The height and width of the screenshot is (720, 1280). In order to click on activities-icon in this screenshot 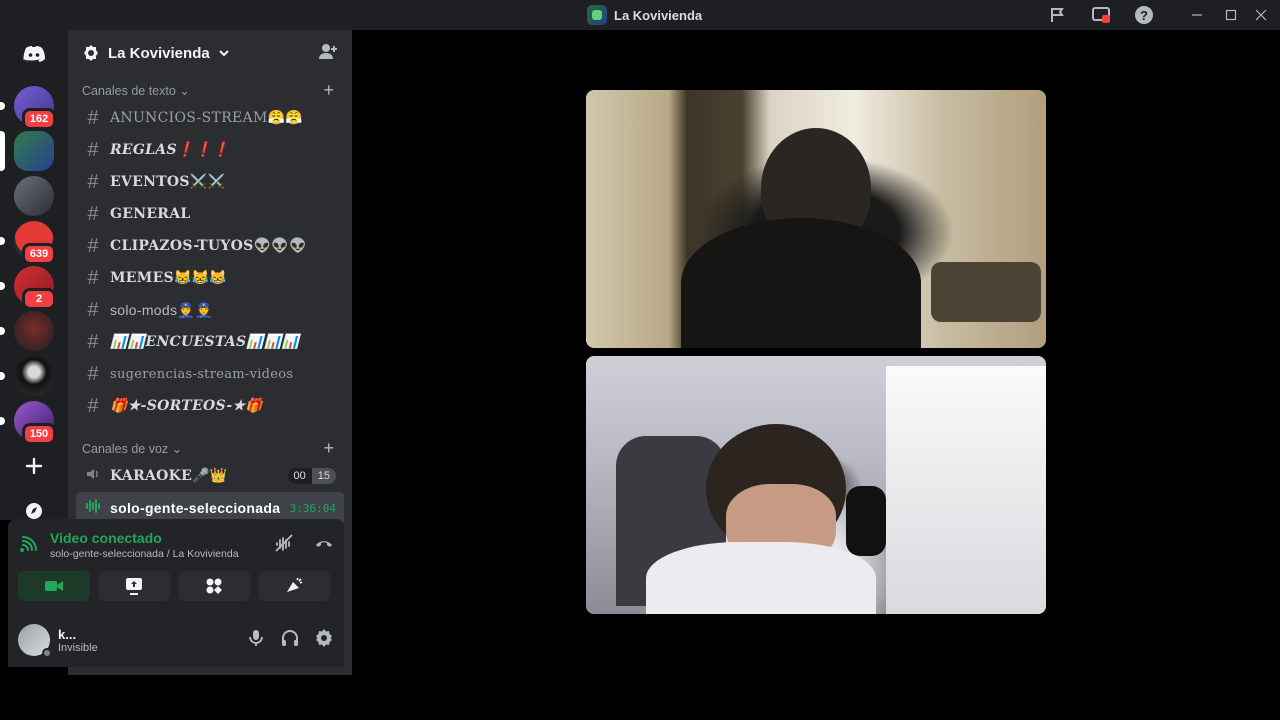, I will do `click(214, 586)`.